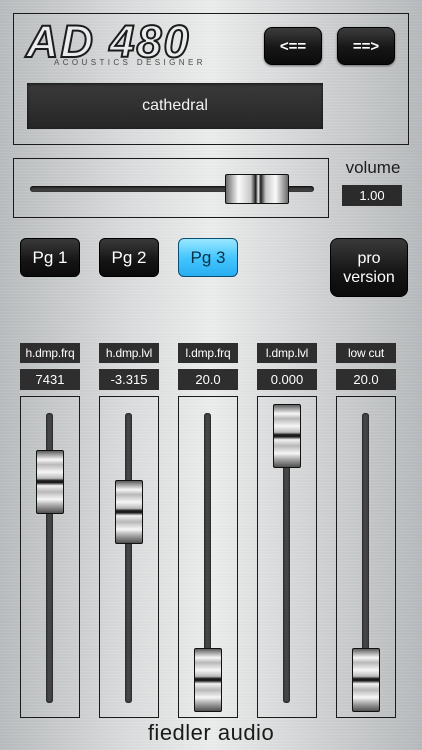 The image size is (422, 750). What do you see at coordinates (366, 46) in the screenshot?
I see `next-preset-button: ==>` at bounding box center [366, 46].